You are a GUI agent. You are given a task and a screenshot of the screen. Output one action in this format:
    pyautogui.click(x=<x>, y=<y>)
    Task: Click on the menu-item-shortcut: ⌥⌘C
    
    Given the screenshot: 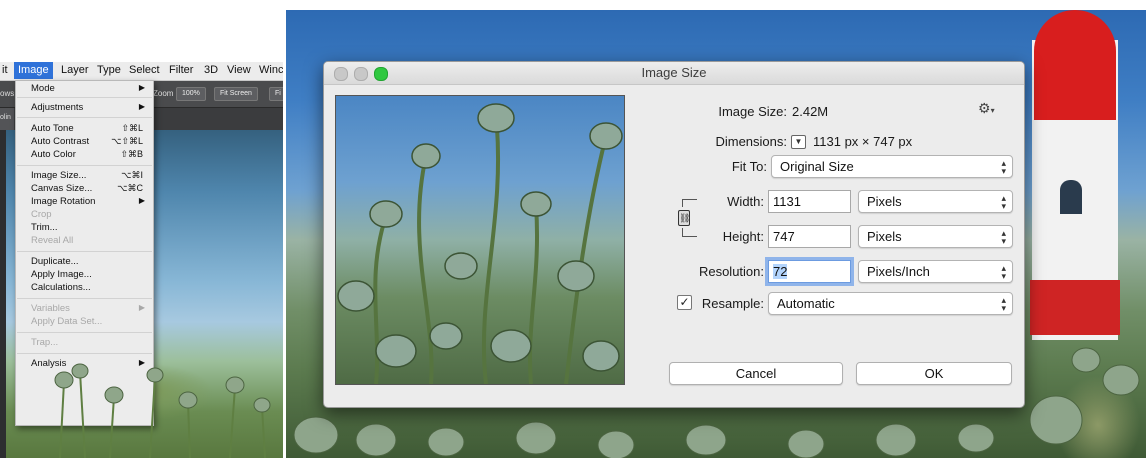 What is the action you would take?
    pyautogui.click(x=130, y=188)
    